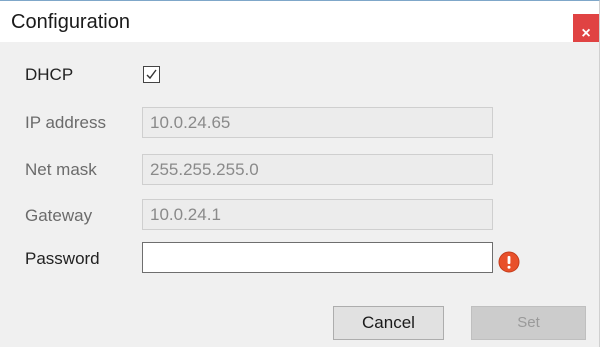  Describe the element at coordinates (317, 122) in the screenshot. I see `ip-address-field` at that location.